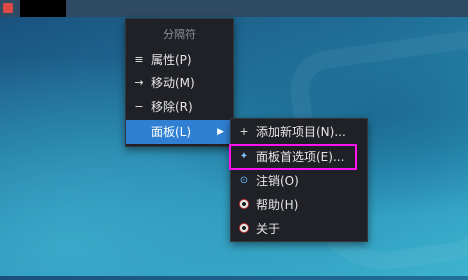  I want to click on menu-item-label: 移除(R), so click(172, 107).